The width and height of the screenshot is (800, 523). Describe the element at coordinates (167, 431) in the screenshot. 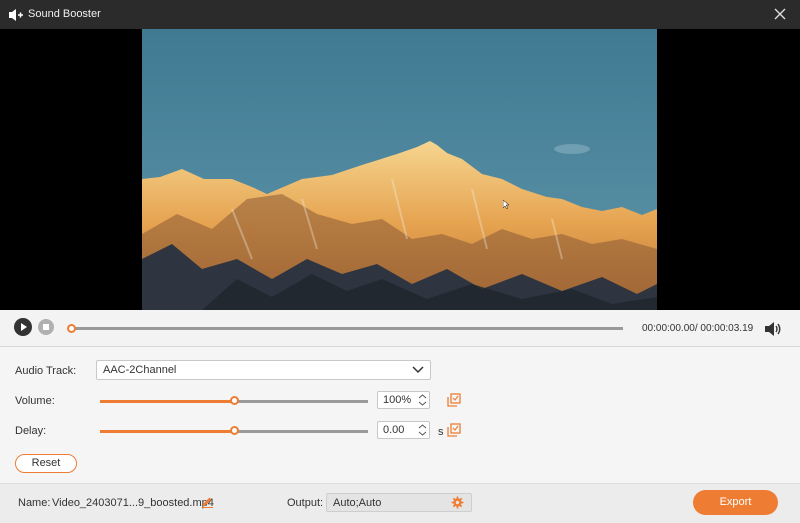

I see `delay-slider-fill` at that location.